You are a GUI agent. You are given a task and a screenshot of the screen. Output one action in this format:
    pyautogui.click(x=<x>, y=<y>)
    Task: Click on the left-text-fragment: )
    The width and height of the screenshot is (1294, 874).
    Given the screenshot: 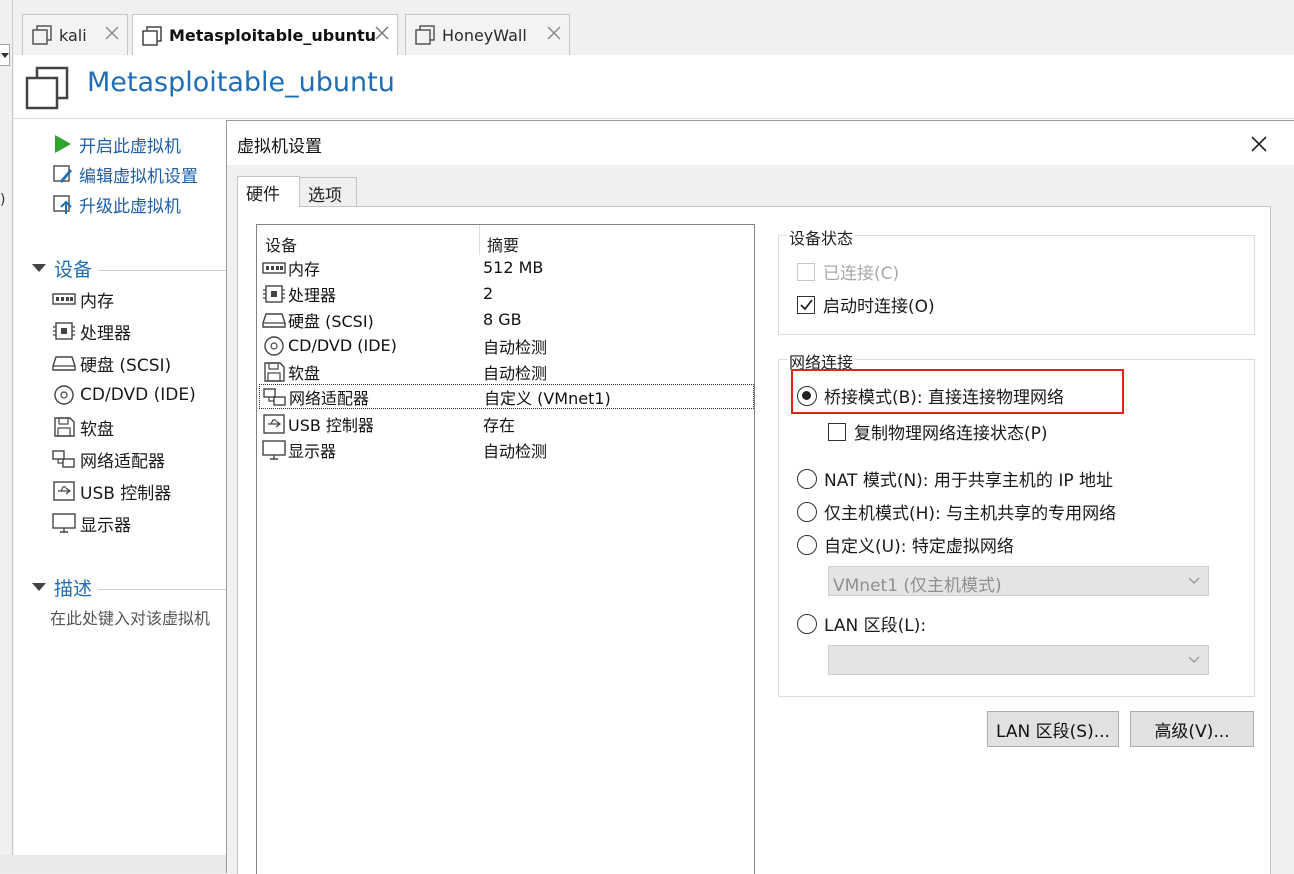 What is the action you would take?
    pyautogui.click(x=3, y=200)
    